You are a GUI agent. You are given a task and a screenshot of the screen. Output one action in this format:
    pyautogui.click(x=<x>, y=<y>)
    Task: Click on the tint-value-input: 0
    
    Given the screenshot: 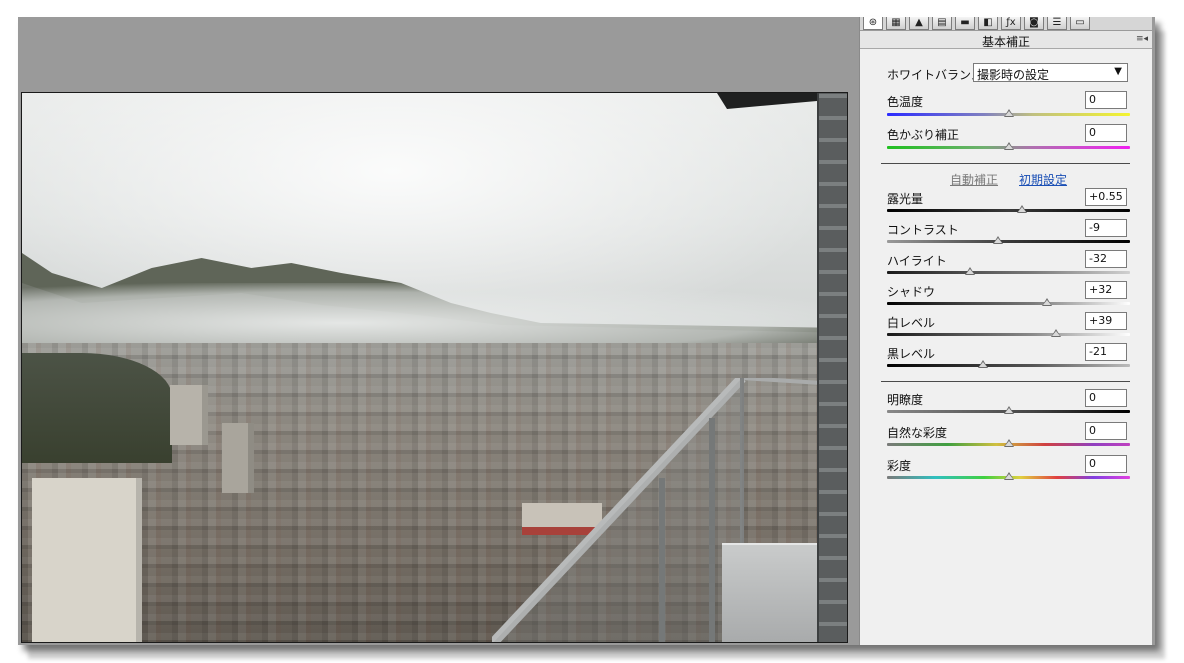 What is the action you would take?
    pyautogui.click(x=1106, y=133)
    